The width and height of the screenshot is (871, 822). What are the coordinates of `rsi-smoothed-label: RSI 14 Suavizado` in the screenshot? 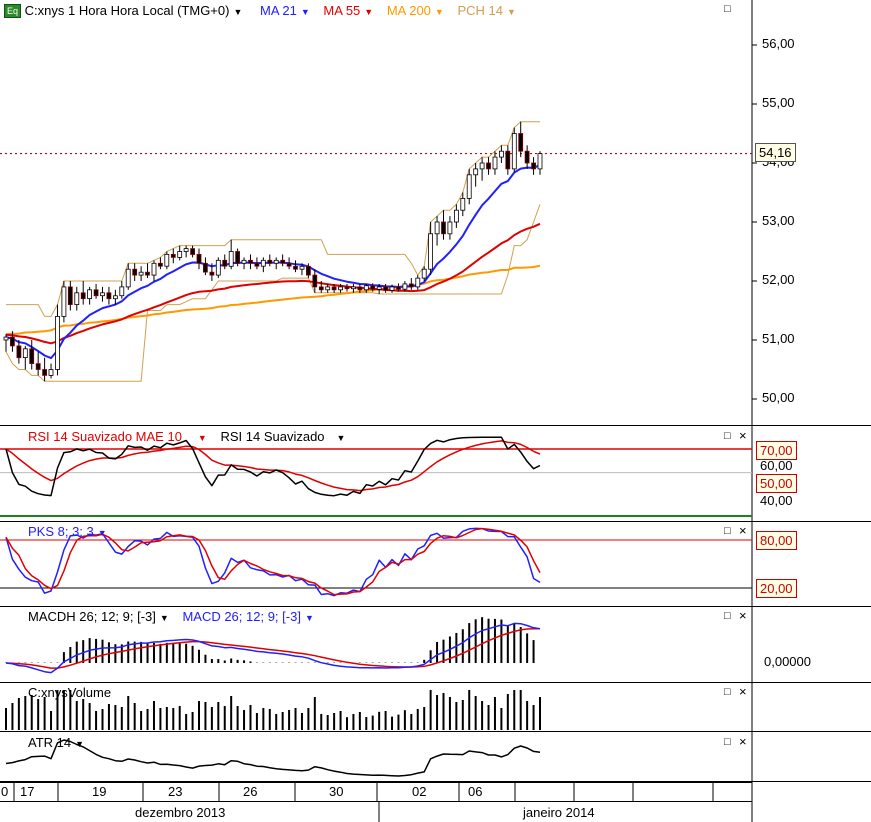 It's located at (272, 436).